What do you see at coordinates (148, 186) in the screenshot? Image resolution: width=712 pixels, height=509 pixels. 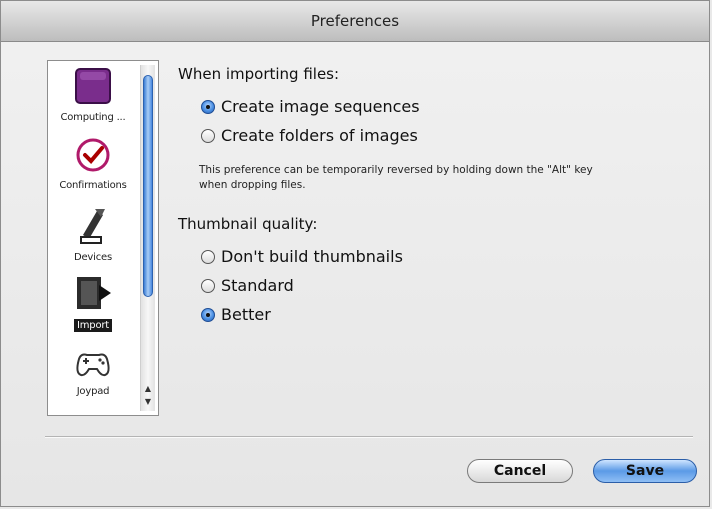 I see `scrollbar-thumb` at bounding box center [148, 186].